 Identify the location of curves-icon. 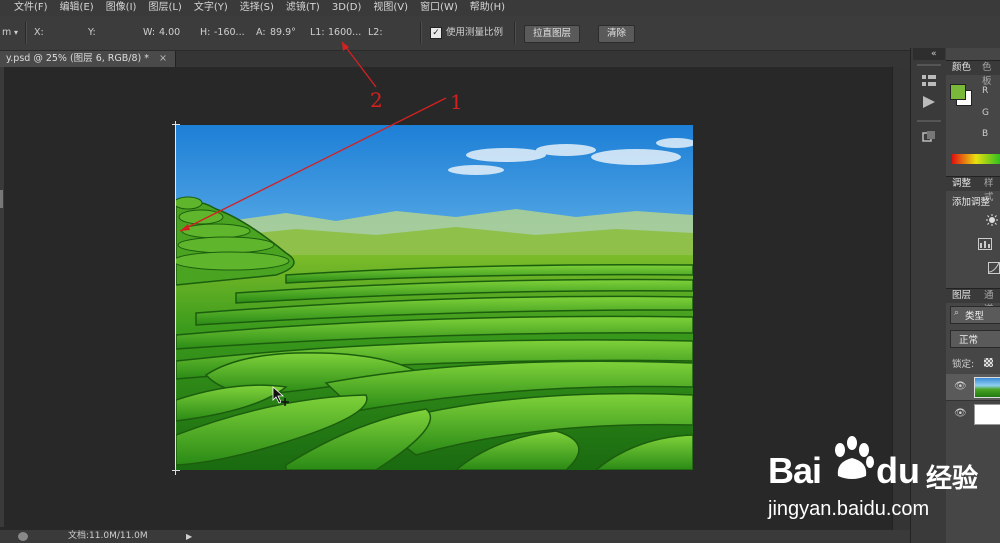
(994, 268).